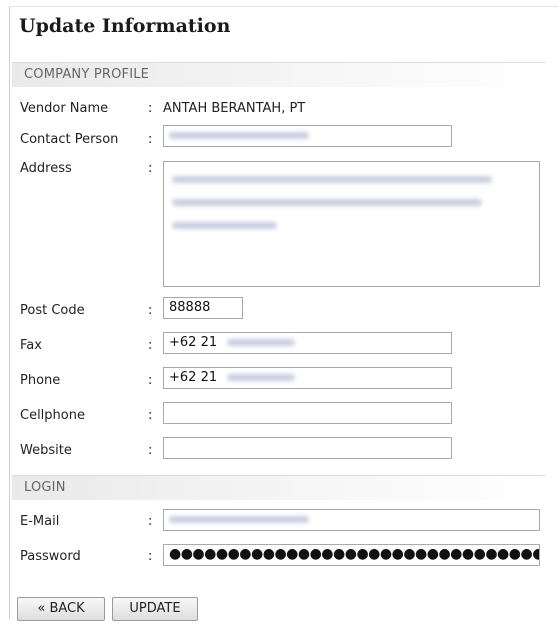 This screenshot has height=627, width=558. I want to click on post-code-value: 88888, so click(190, 307).